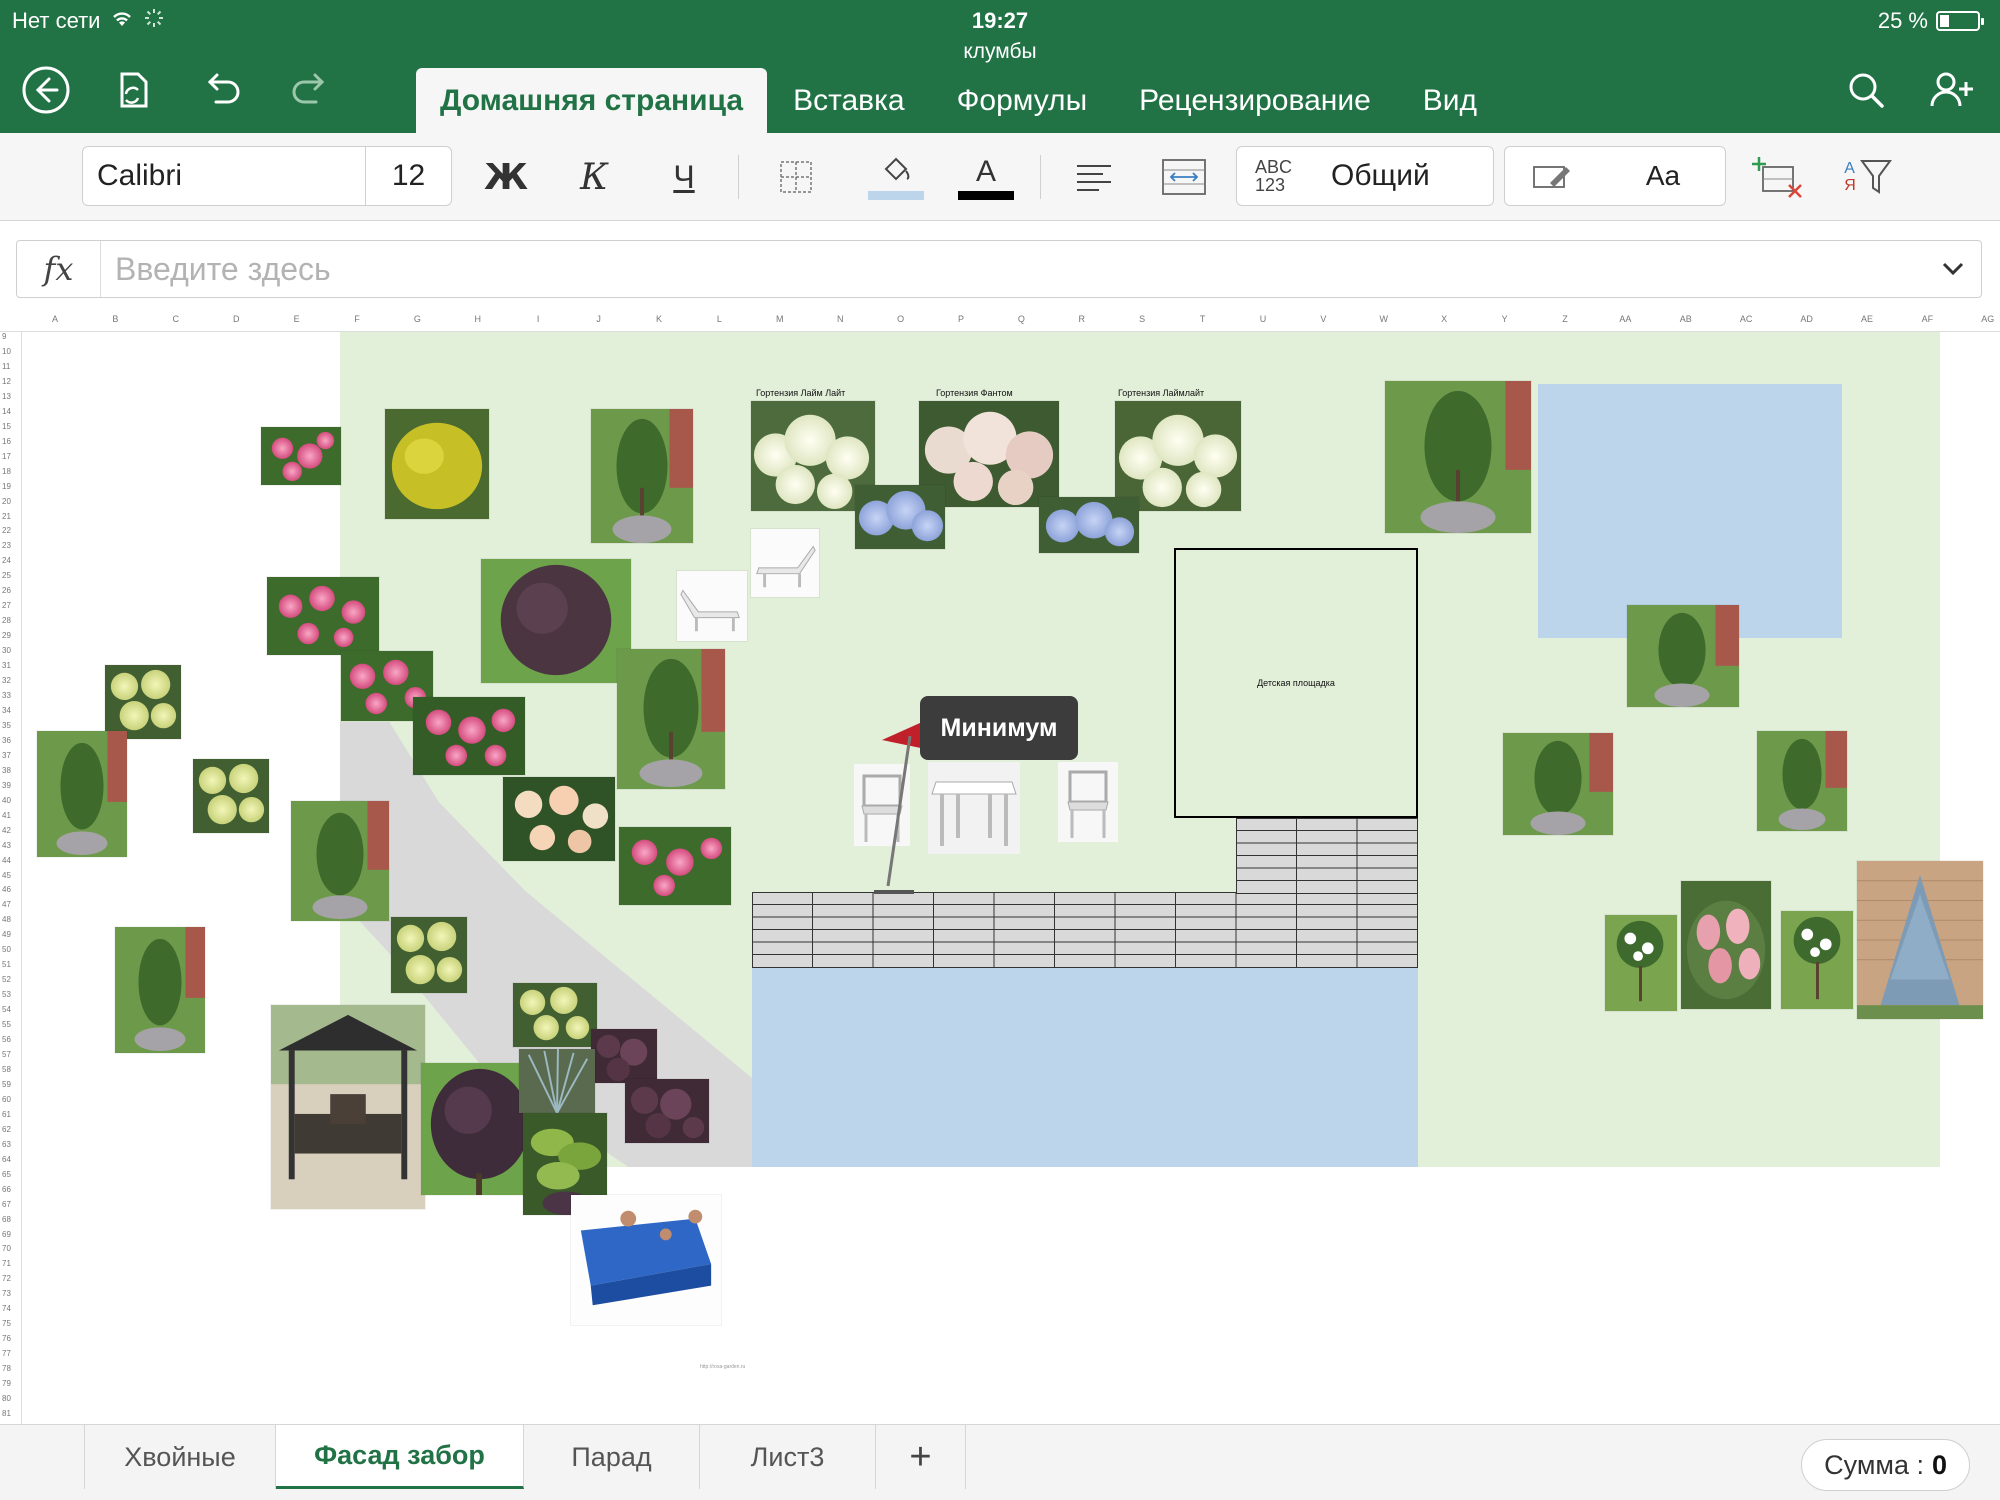 This screenshot has width=2000, height=1500. Describe the element at coordinates (1323, 319) in the screenshot. I see `column-header: V` at that location.